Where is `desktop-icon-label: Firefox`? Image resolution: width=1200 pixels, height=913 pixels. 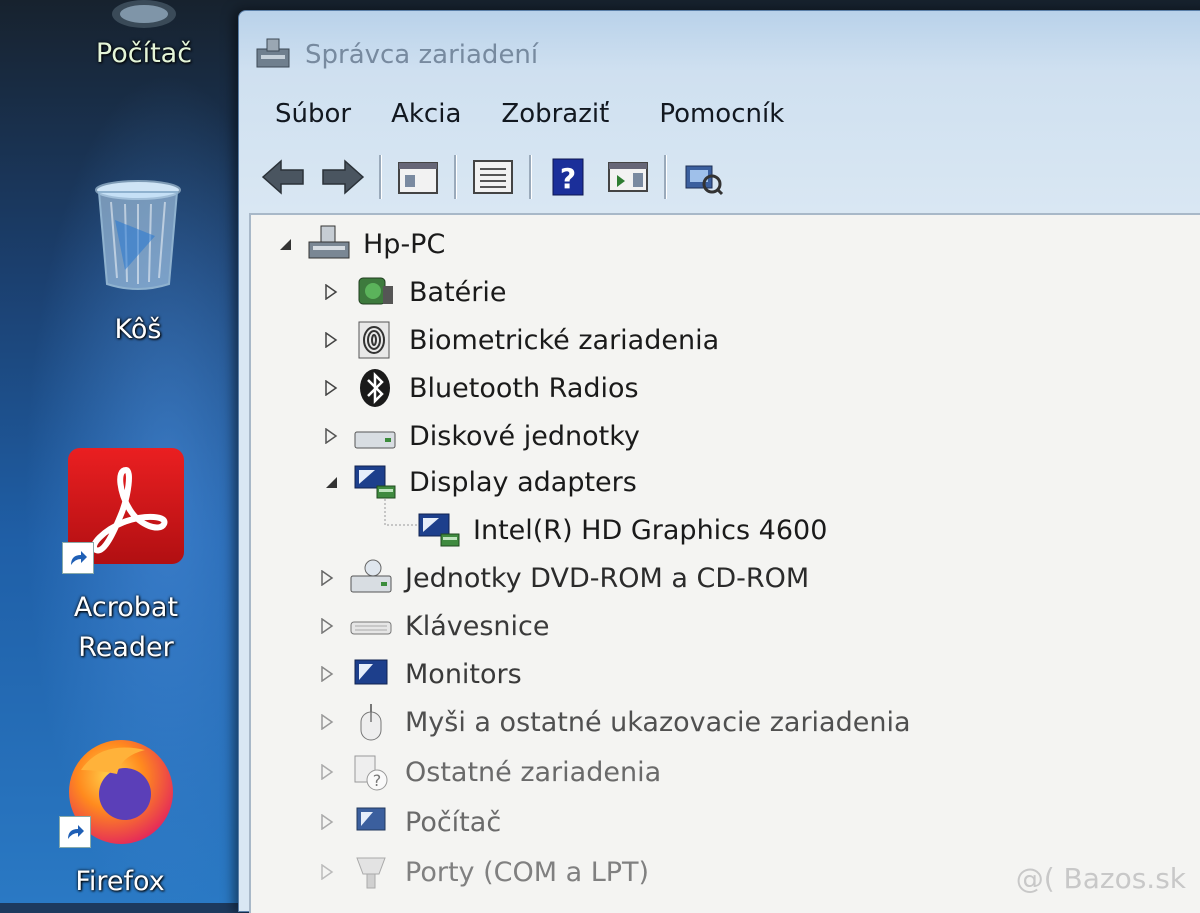 desktop-icon-label: Firefox is located at coordinates (120, 881).